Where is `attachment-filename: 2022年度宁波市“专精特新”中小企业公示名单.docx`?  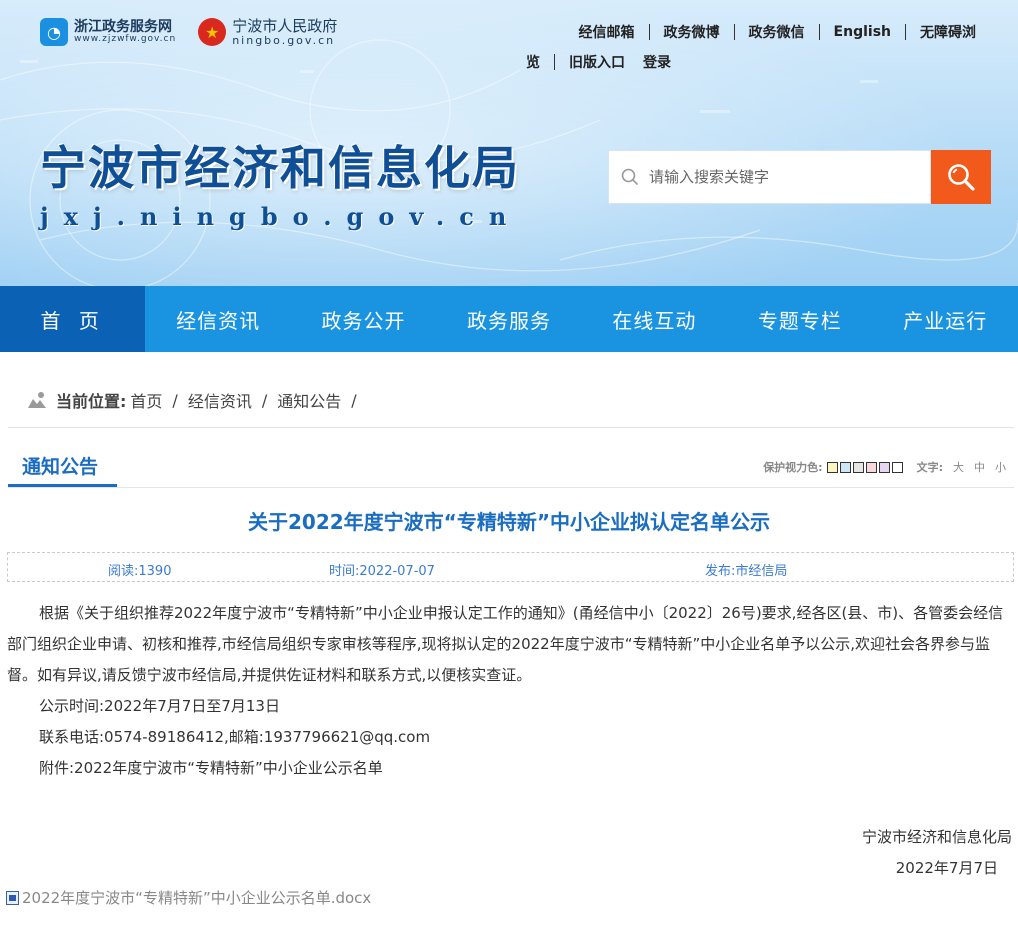 attachment-filename: 2022年度宁波市“专精特新”中小企业公示名单.docx is located at coordinates (197, 898).